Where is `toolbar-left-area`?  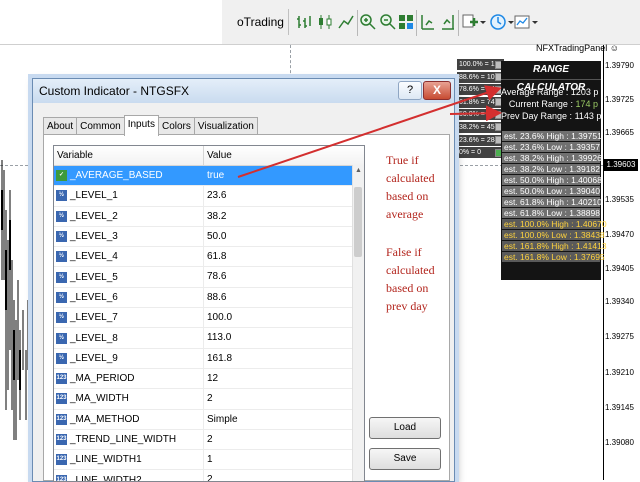 toolbar-left-area is located at coordinates (111, 22).